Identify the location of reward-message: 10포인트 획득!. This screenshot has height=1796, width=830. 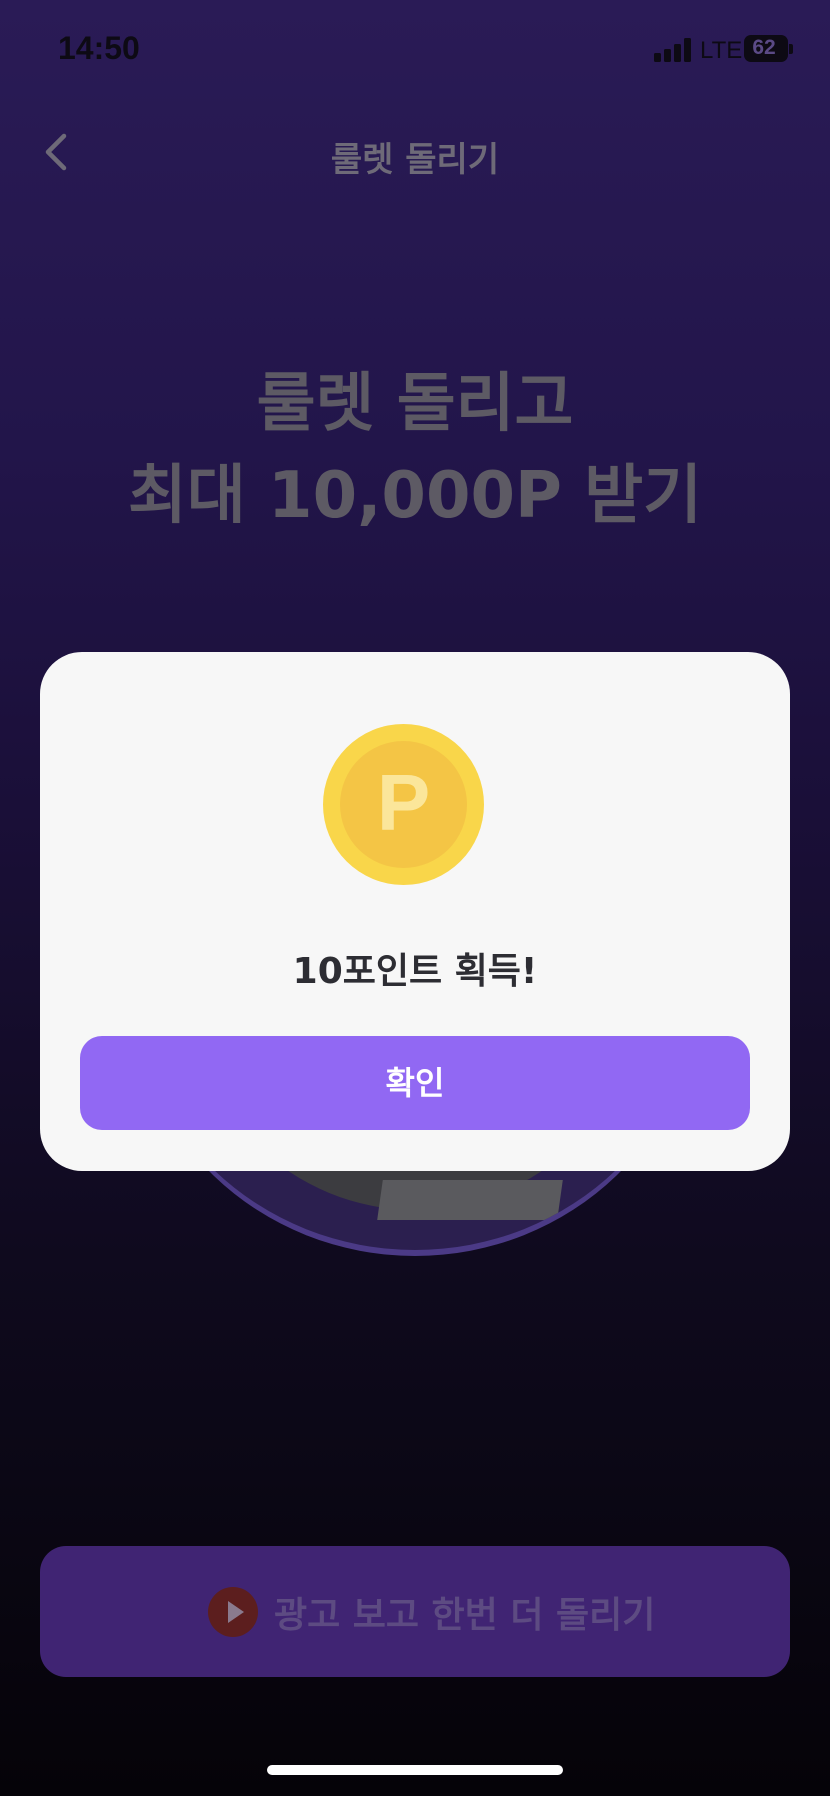
(415, 971).